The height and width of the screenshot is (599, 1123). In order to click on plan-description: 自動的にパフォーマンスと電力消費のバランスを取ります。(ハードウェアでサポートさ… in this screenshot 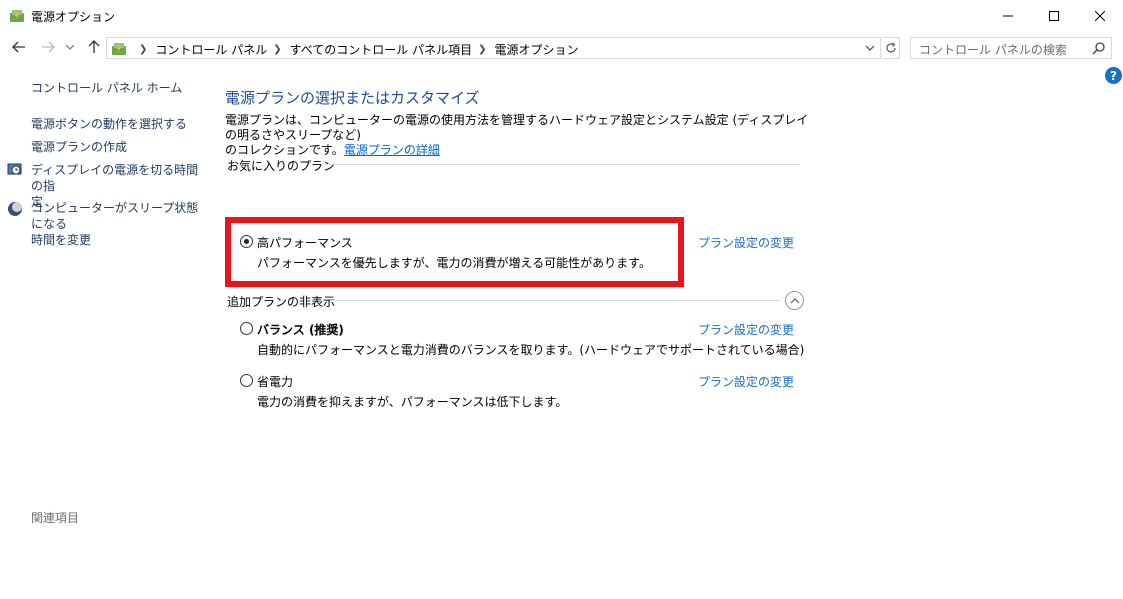, I will do `click(531, 350)`.